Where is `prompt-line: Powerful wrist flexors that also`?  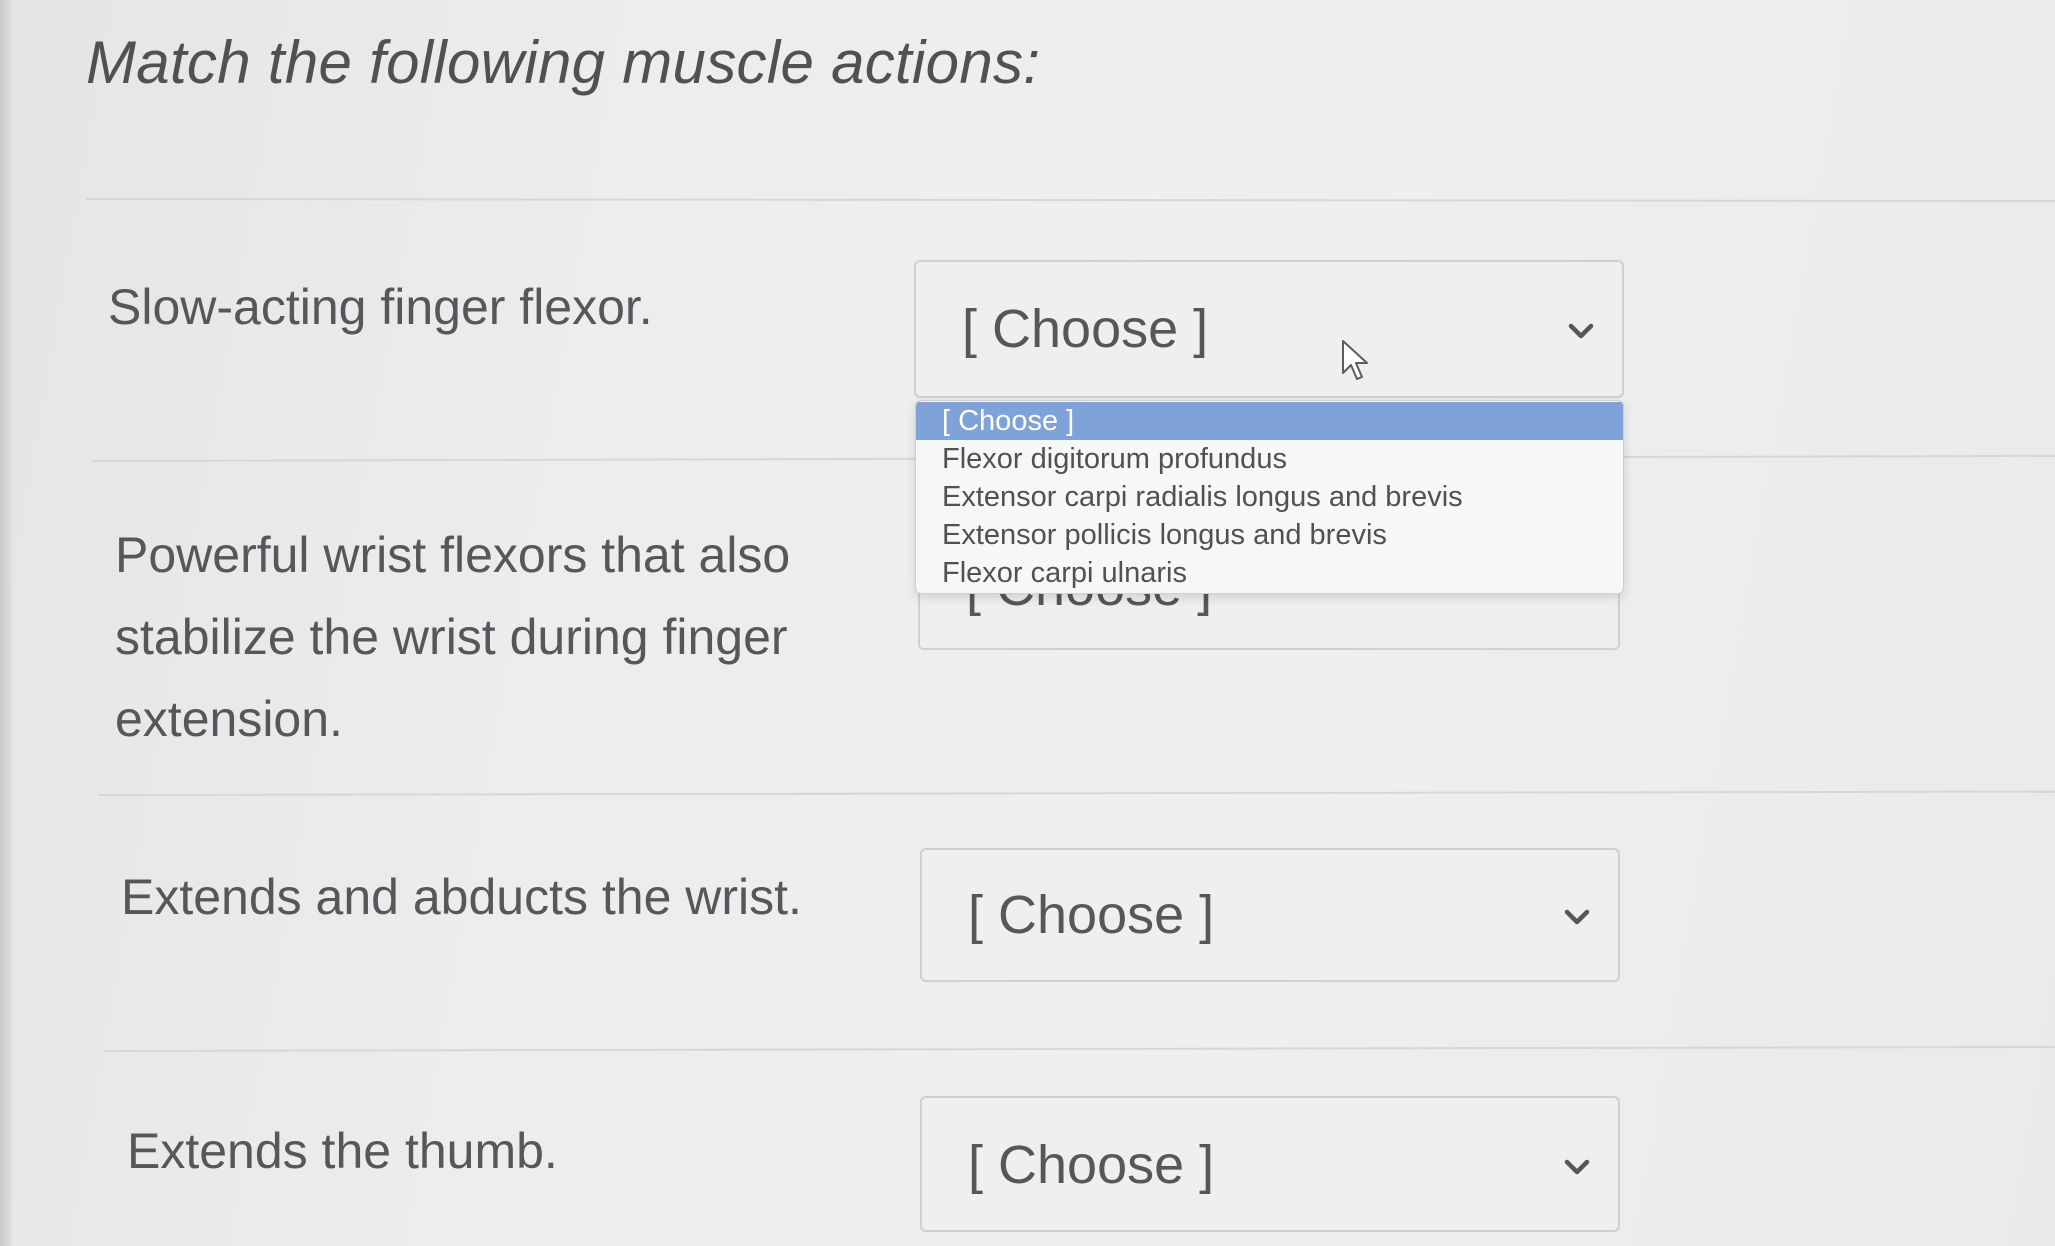
prompt-line: Powerful wrist flexors that also is located at coordinates (453, 555).